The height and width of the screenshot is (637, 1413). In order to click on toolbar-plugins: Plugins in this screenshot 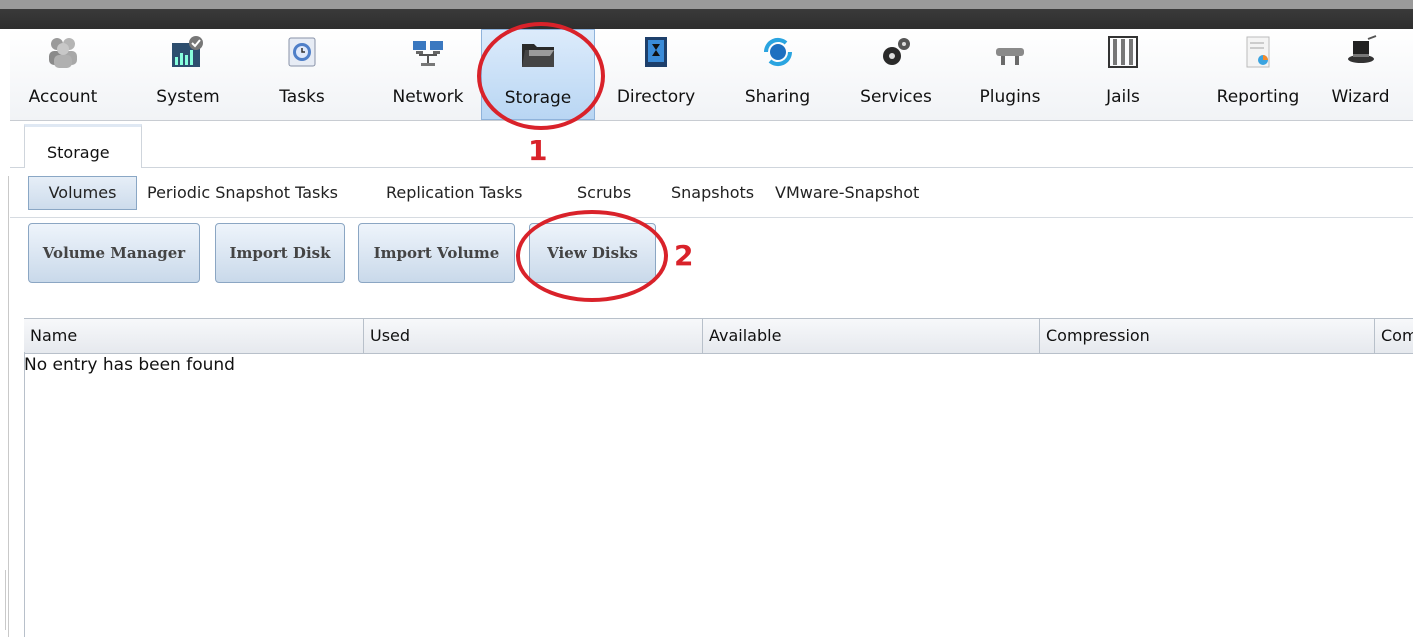, I will do `click(1010, 74)`.